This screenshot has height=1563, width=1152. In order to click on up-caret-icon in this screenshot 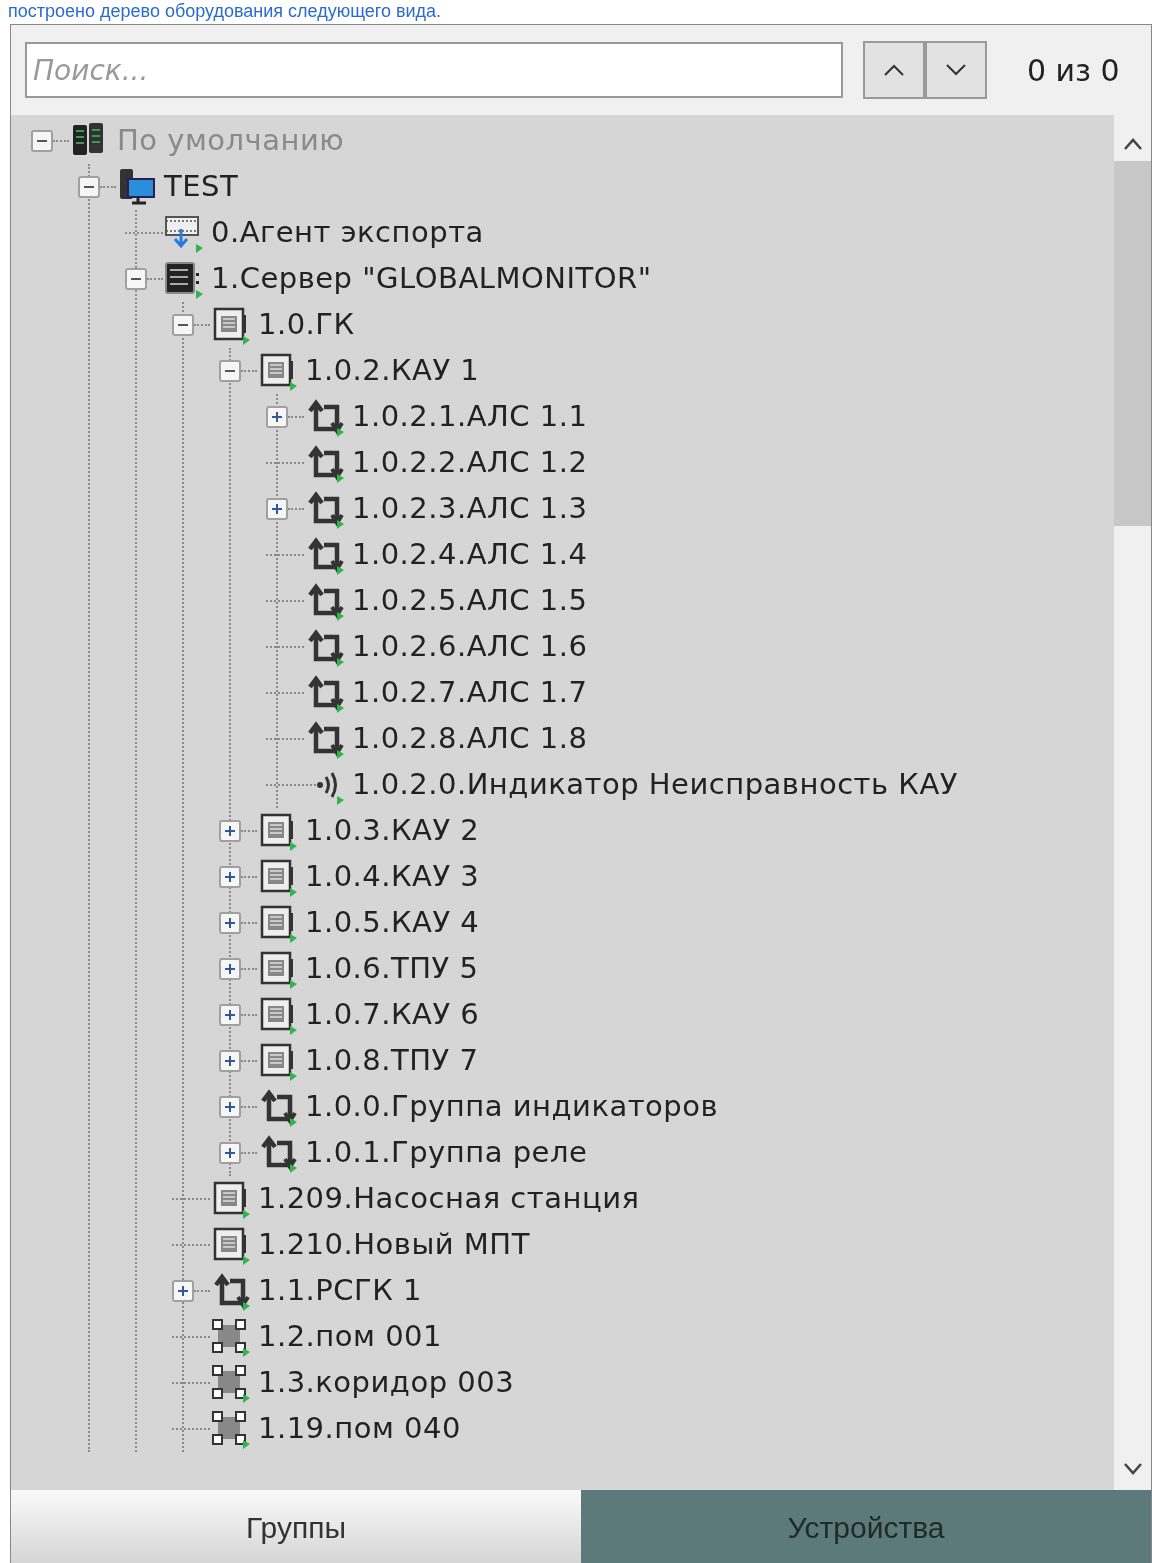, I will do `click(894, 70)`.